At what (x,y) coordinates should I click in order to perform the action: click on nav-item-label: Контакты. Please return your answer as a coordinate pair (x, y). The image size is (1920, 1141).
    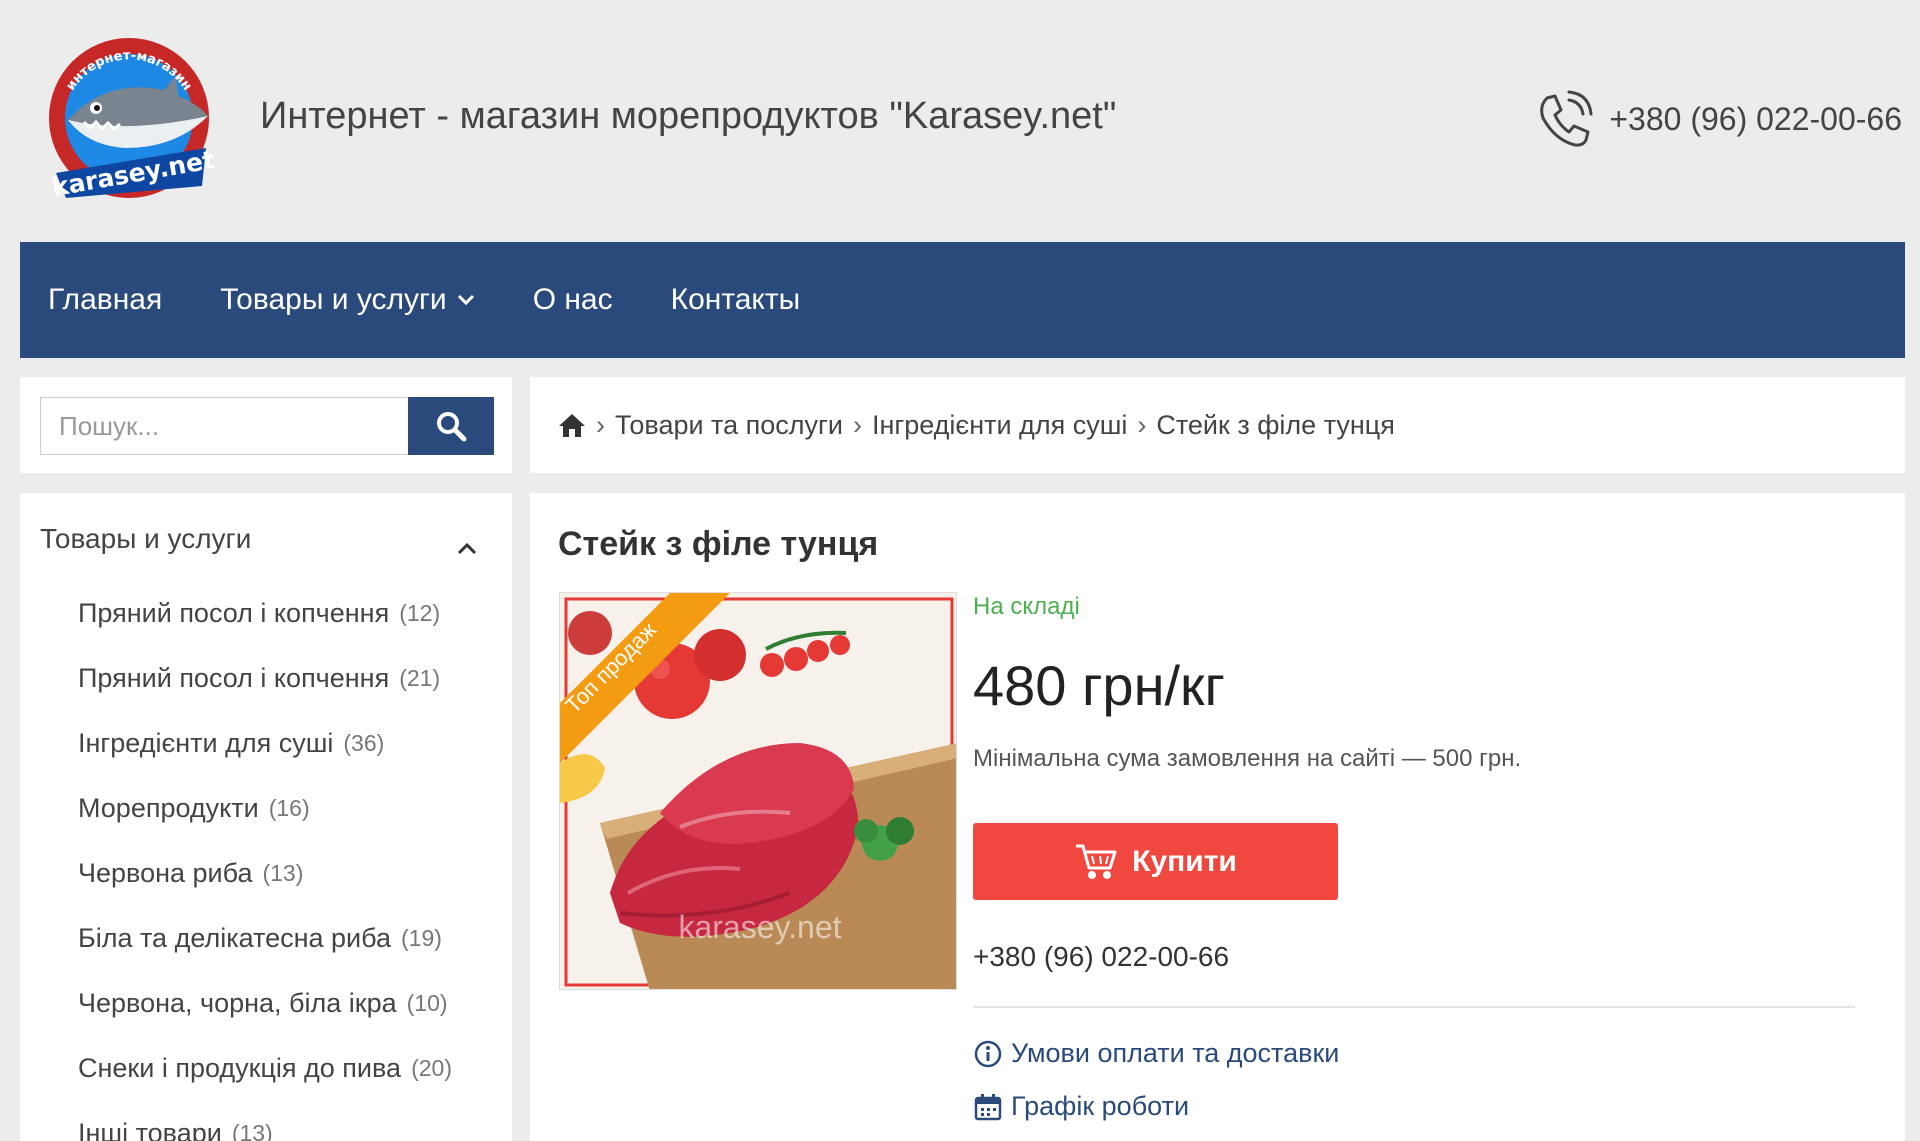
    Looking at the image, I should click on (735, 299).